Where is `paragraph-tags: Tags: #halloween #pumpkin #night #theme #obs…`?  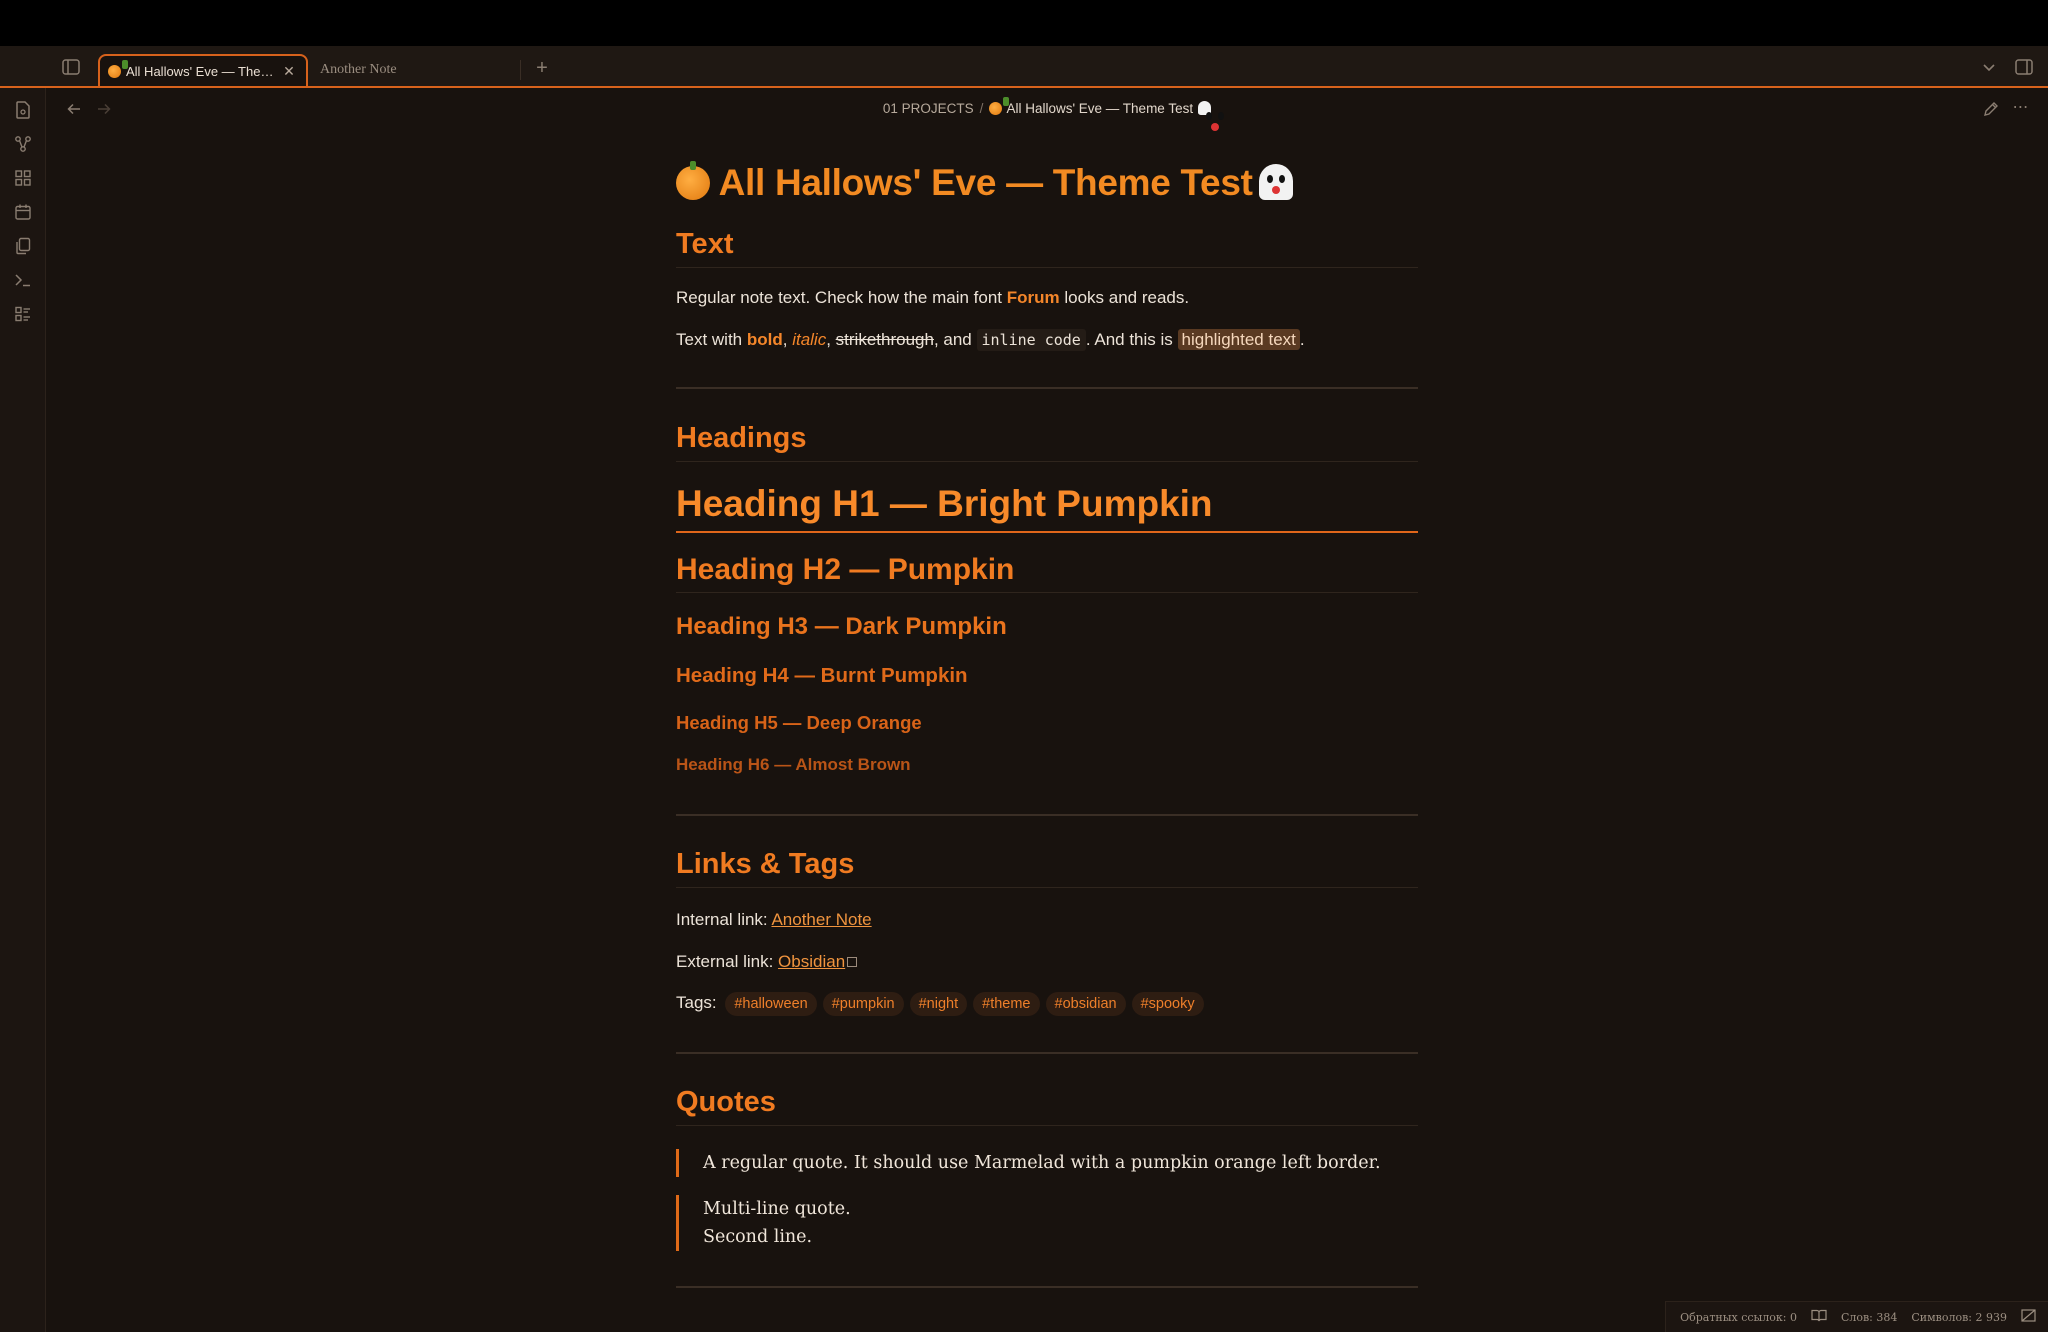
paragraph-tags: Tags: #halloween #pumpkin #night #theme #obs… is located at coordinates (1047, 1004).